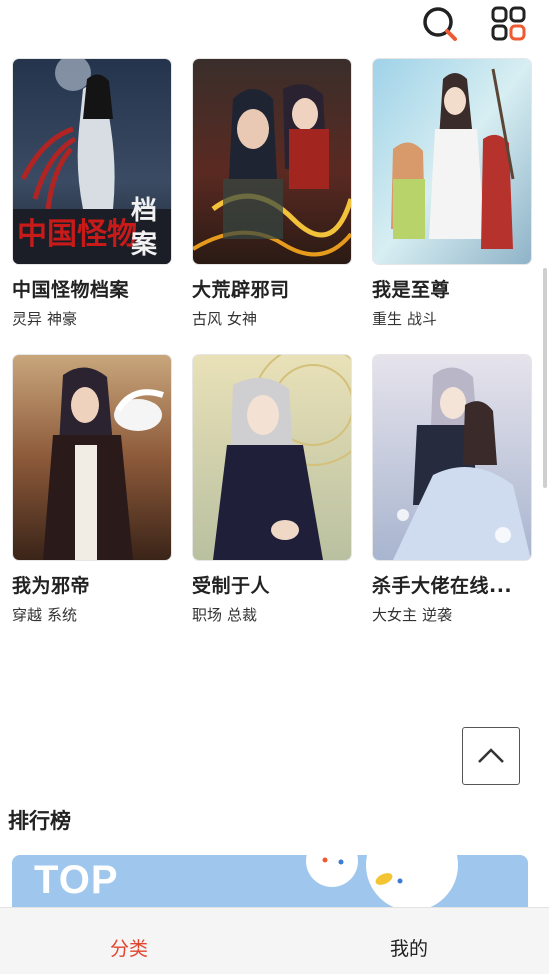 The image size is (549, 974). I want to click on comic-tags: 穿越 系统, so click(92, 614).